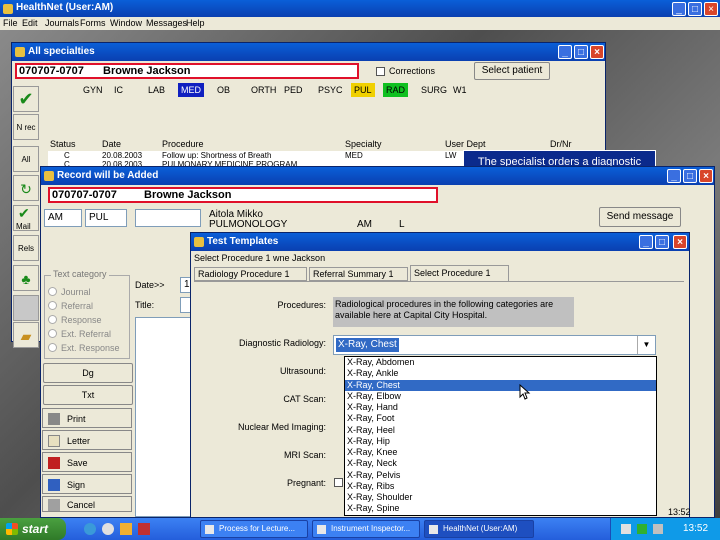  What do you see at coordinates (69, 292) in the screenshot?
I see `radio-journal: Journal` at bounding box center [69, 292].